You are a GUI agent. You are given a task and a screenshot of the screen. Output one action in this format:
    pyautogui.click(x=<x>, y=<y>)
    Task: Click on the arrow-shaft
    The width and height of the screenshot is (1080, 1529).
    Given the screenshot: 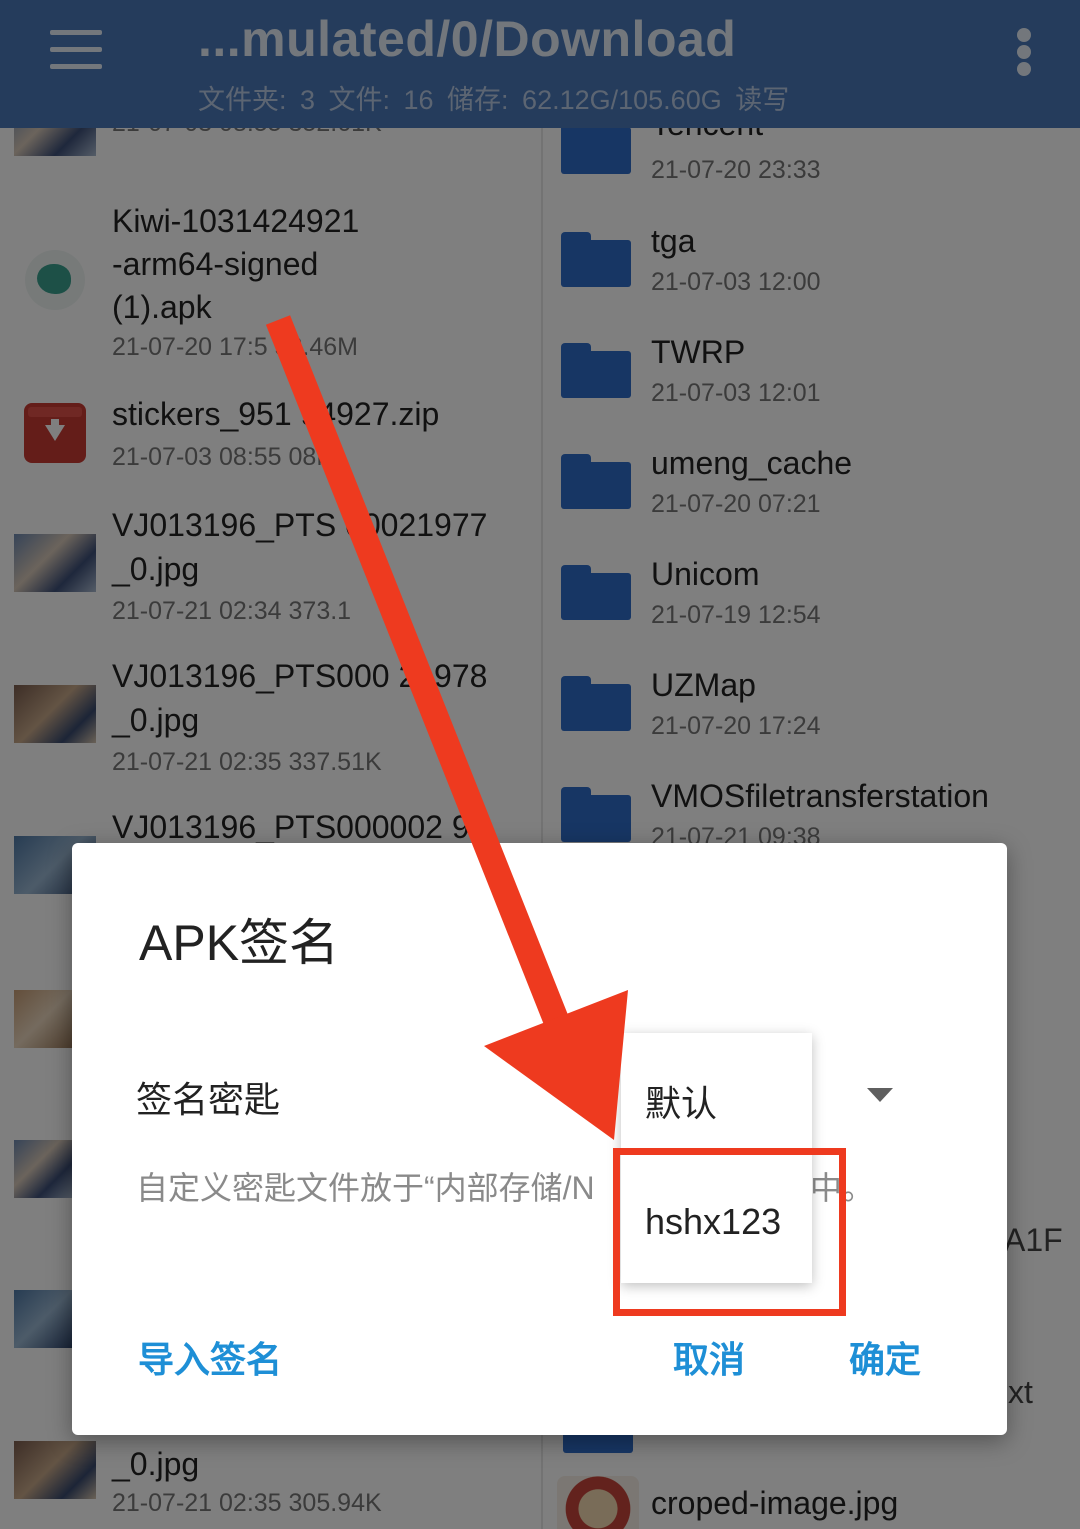 What is the action you would take?
    pyautogui.click(x=419, y=675)
    